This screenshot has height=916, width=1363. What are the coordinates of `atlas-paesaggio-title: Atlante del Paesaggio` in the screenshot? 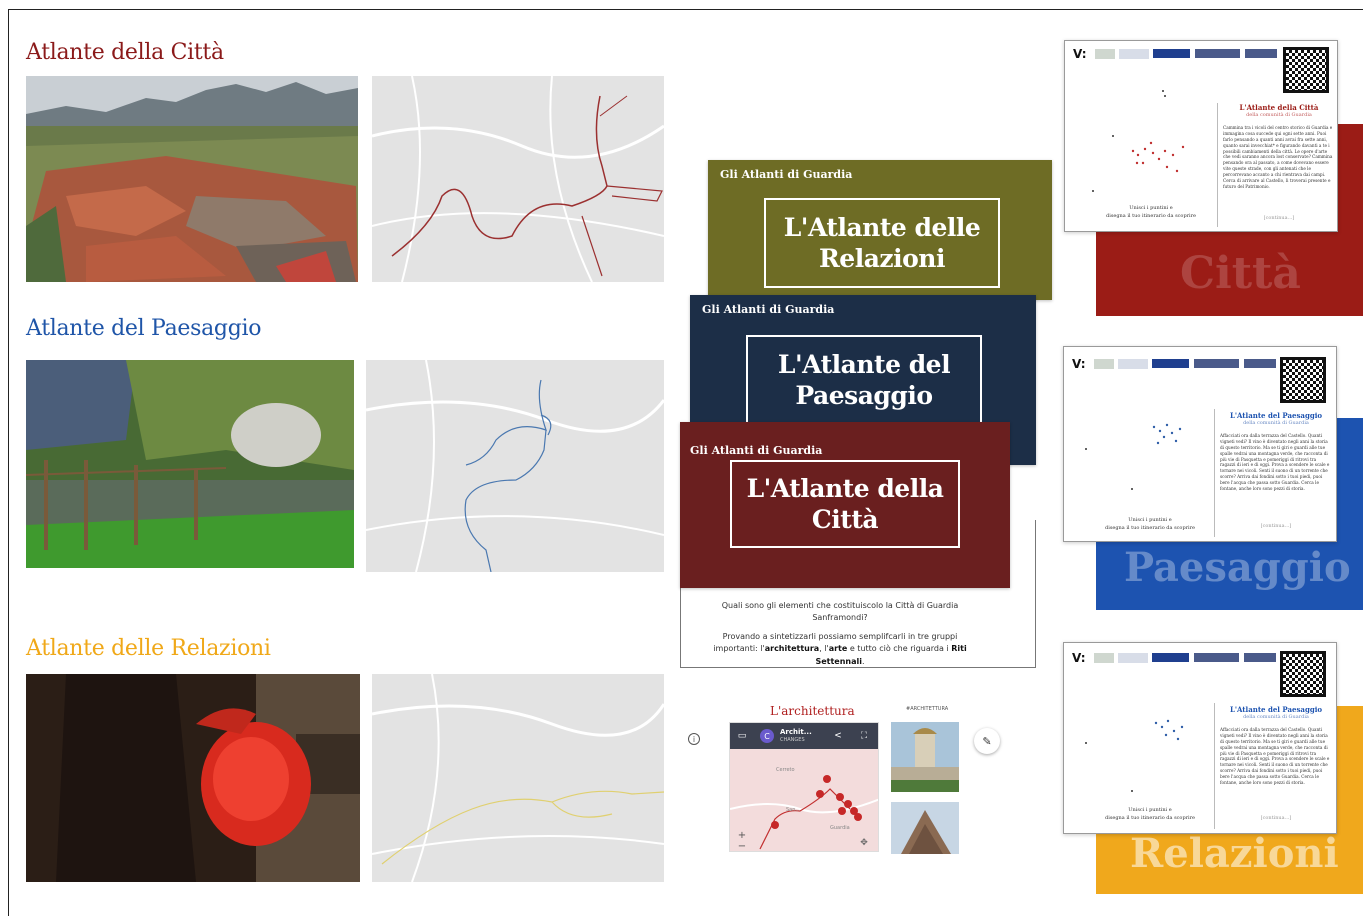 It's located at (144, 328).